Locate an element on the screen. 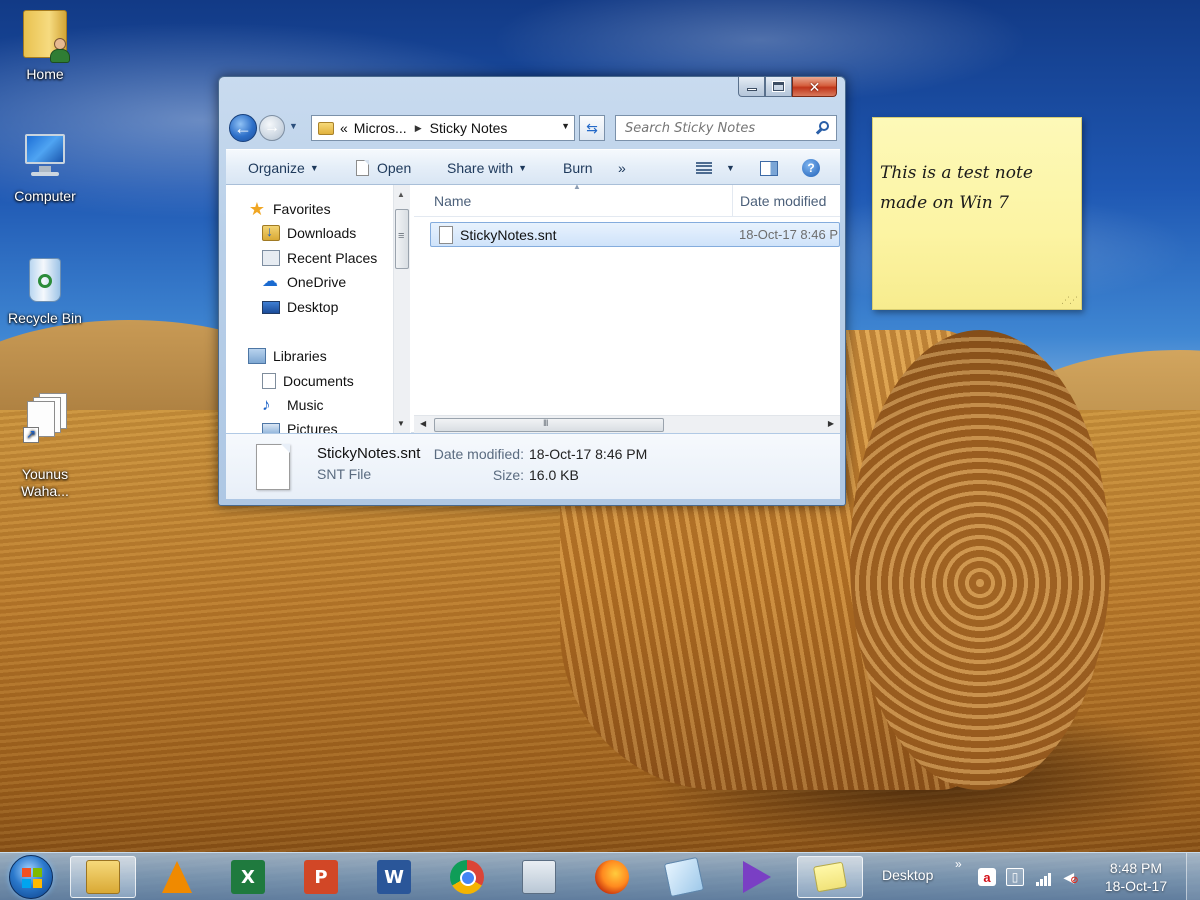 The image size is (1200, 900). close-icon: ✕ is located at coordinates (814, 86).